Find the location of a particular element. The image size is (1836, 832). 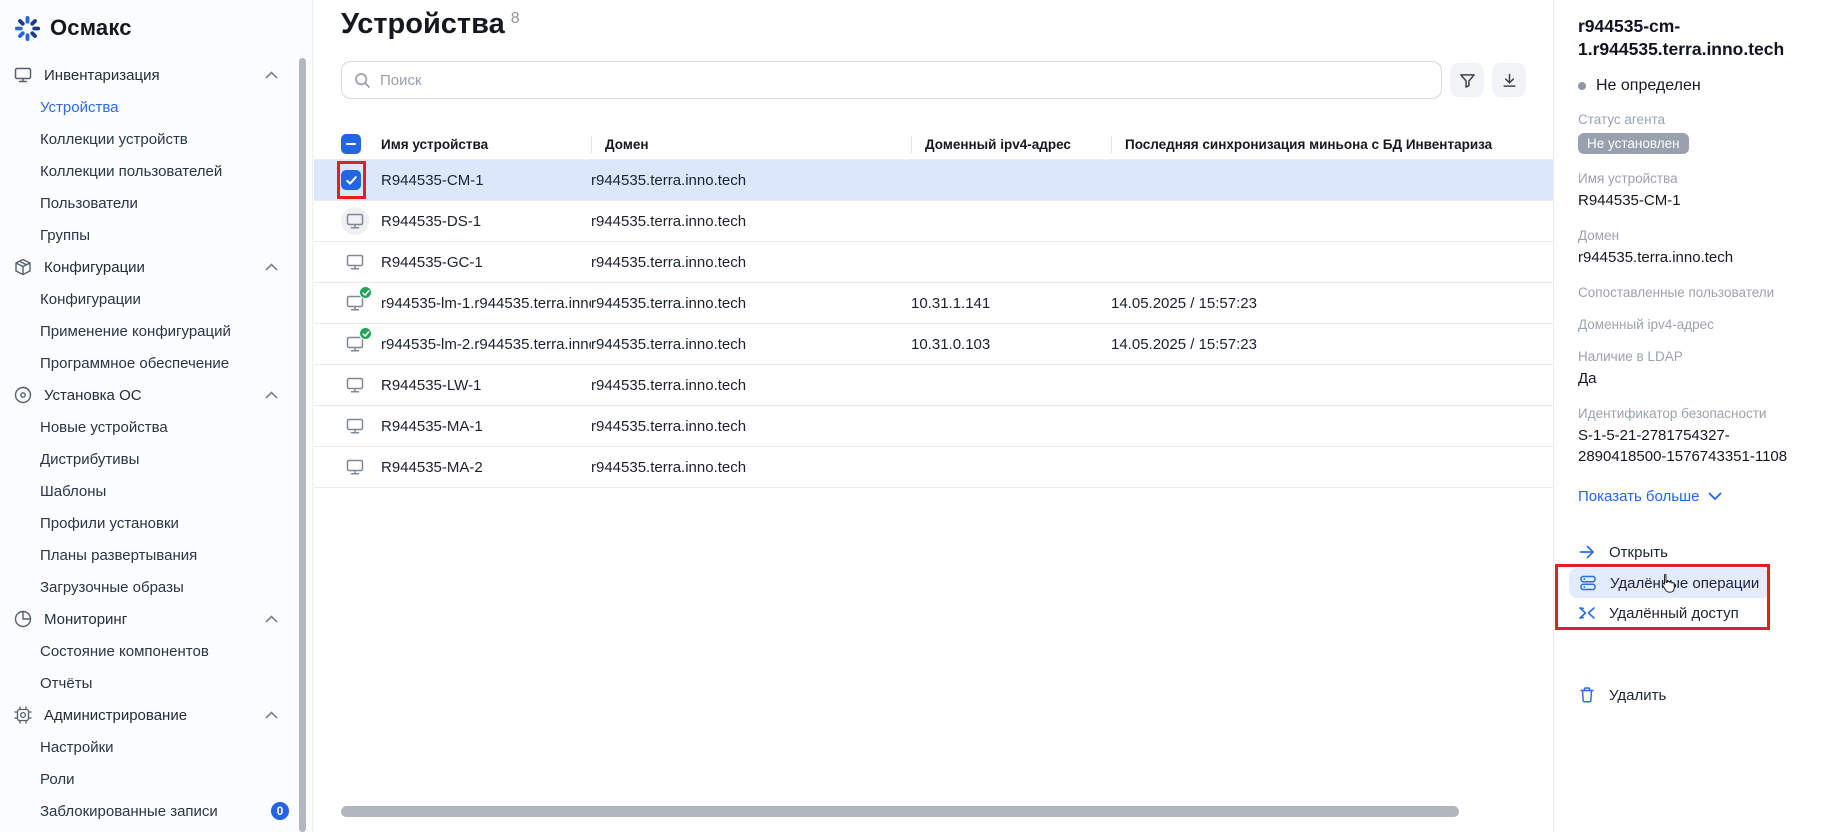

sidebar-section-label: Инвентаризация is located at coordinates (102, 75).